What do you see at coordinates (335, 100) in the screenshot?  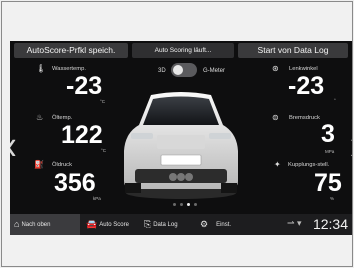 I see `steering-angle-unit: °` at bounding box center [335, 100].